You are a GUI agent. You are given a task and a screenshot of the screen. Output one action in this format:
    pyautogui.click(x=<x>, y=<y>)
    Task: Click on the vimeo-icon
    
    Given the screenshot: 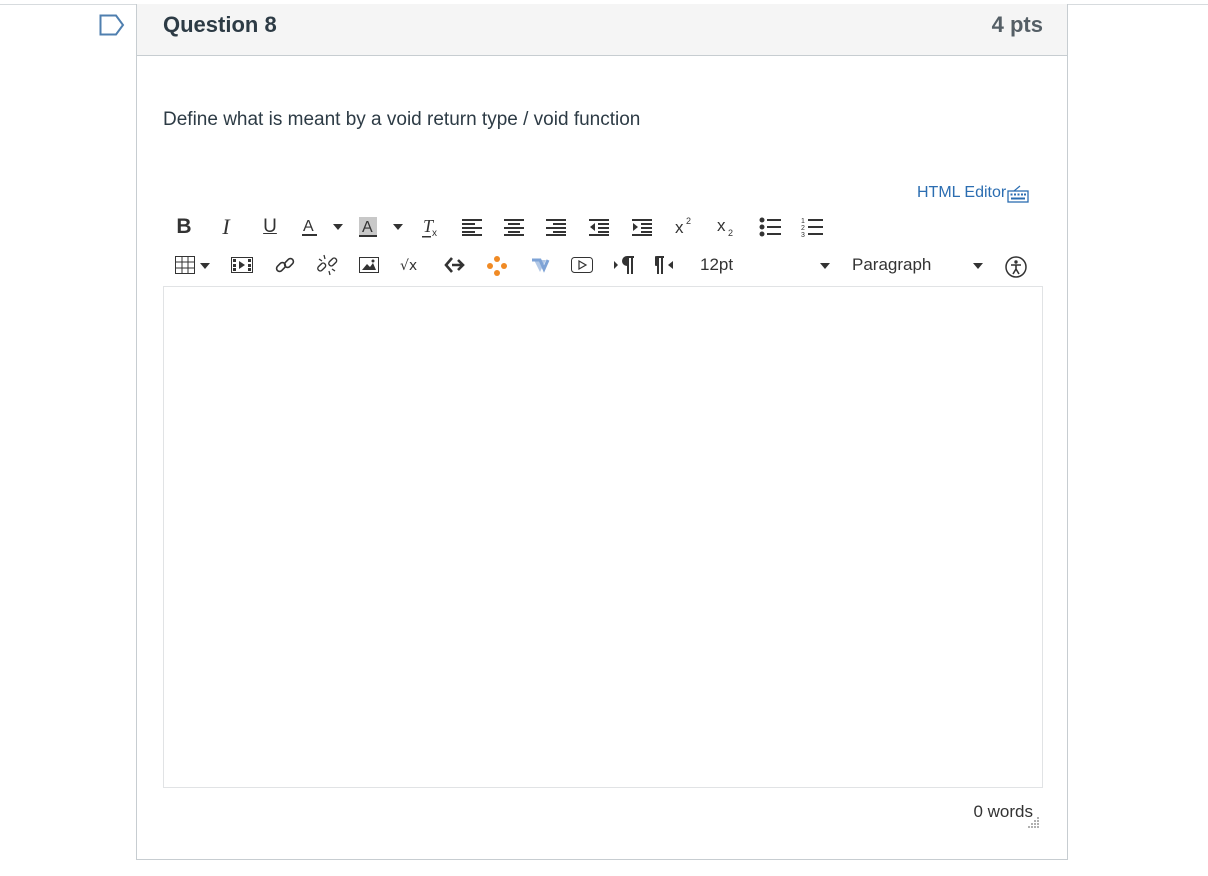 What is the action you would take?
    pyautogui.click(x=541, y=265)
    